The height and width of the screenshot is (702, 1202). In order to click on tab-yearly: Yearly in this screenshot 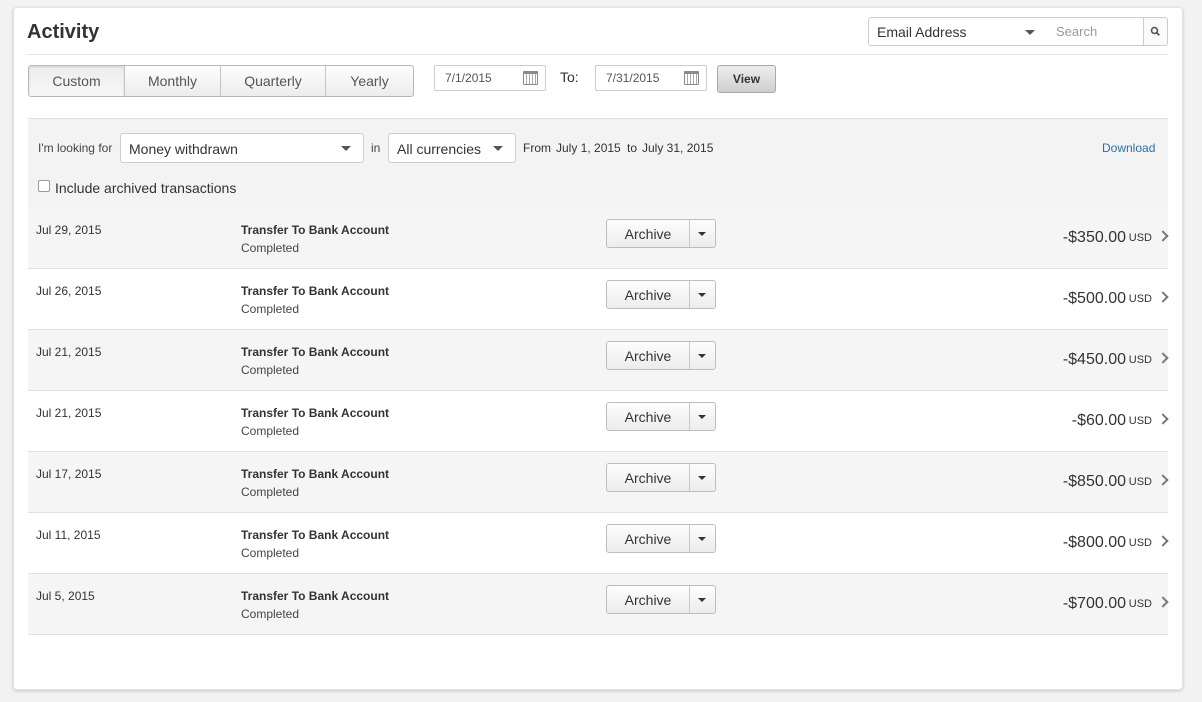, I will do `click(369, 81)`.